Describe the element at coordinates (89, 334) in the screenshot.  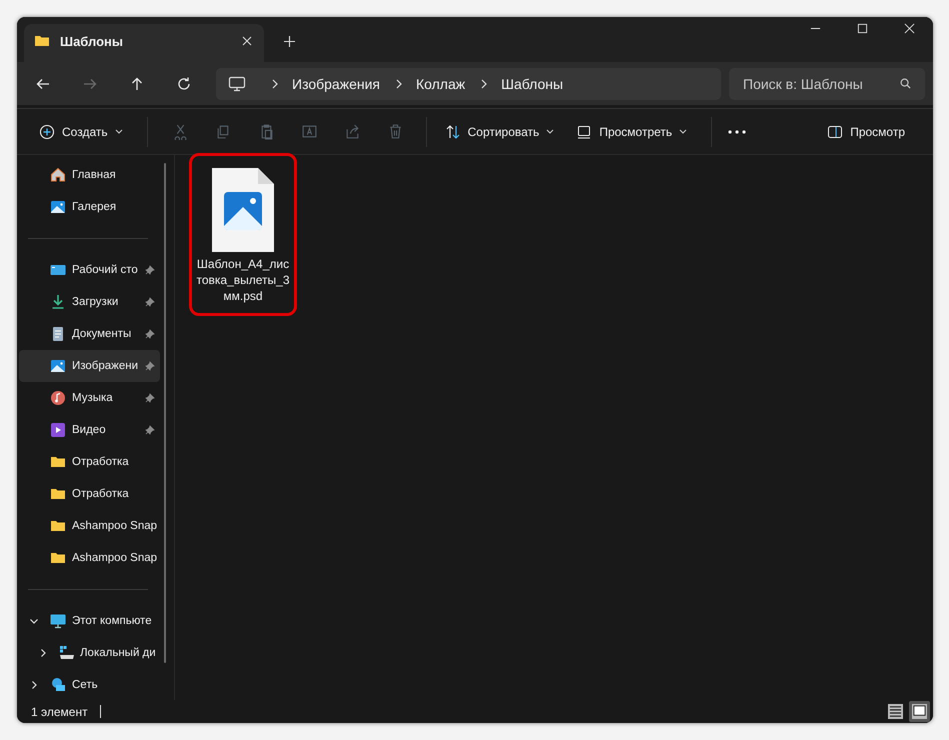
I see `sidebar-item: Документы` at that location.